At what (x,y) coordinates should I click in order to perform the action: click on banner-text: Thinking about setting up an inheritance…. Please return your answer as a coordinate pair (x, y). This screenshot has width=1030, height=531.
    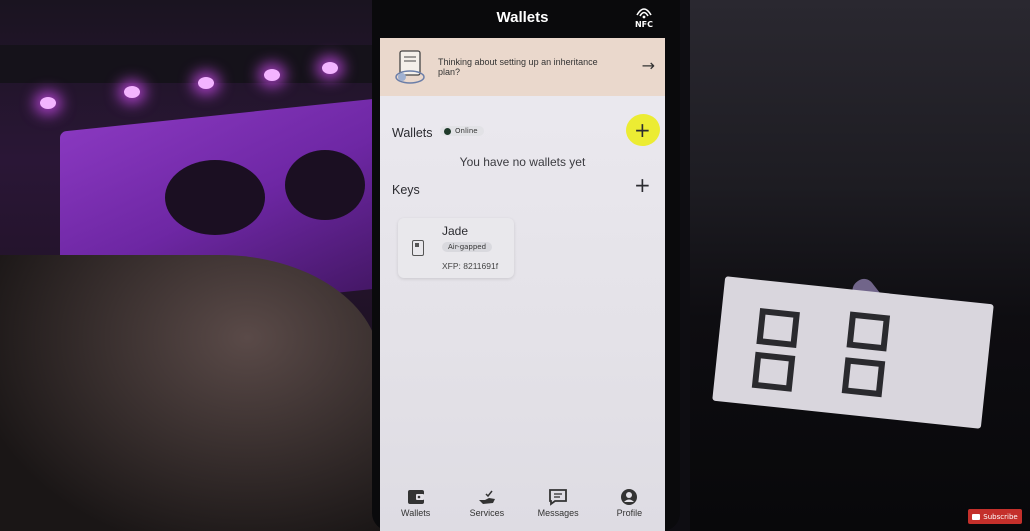
    Looking at the image, I should click on (518, 67).